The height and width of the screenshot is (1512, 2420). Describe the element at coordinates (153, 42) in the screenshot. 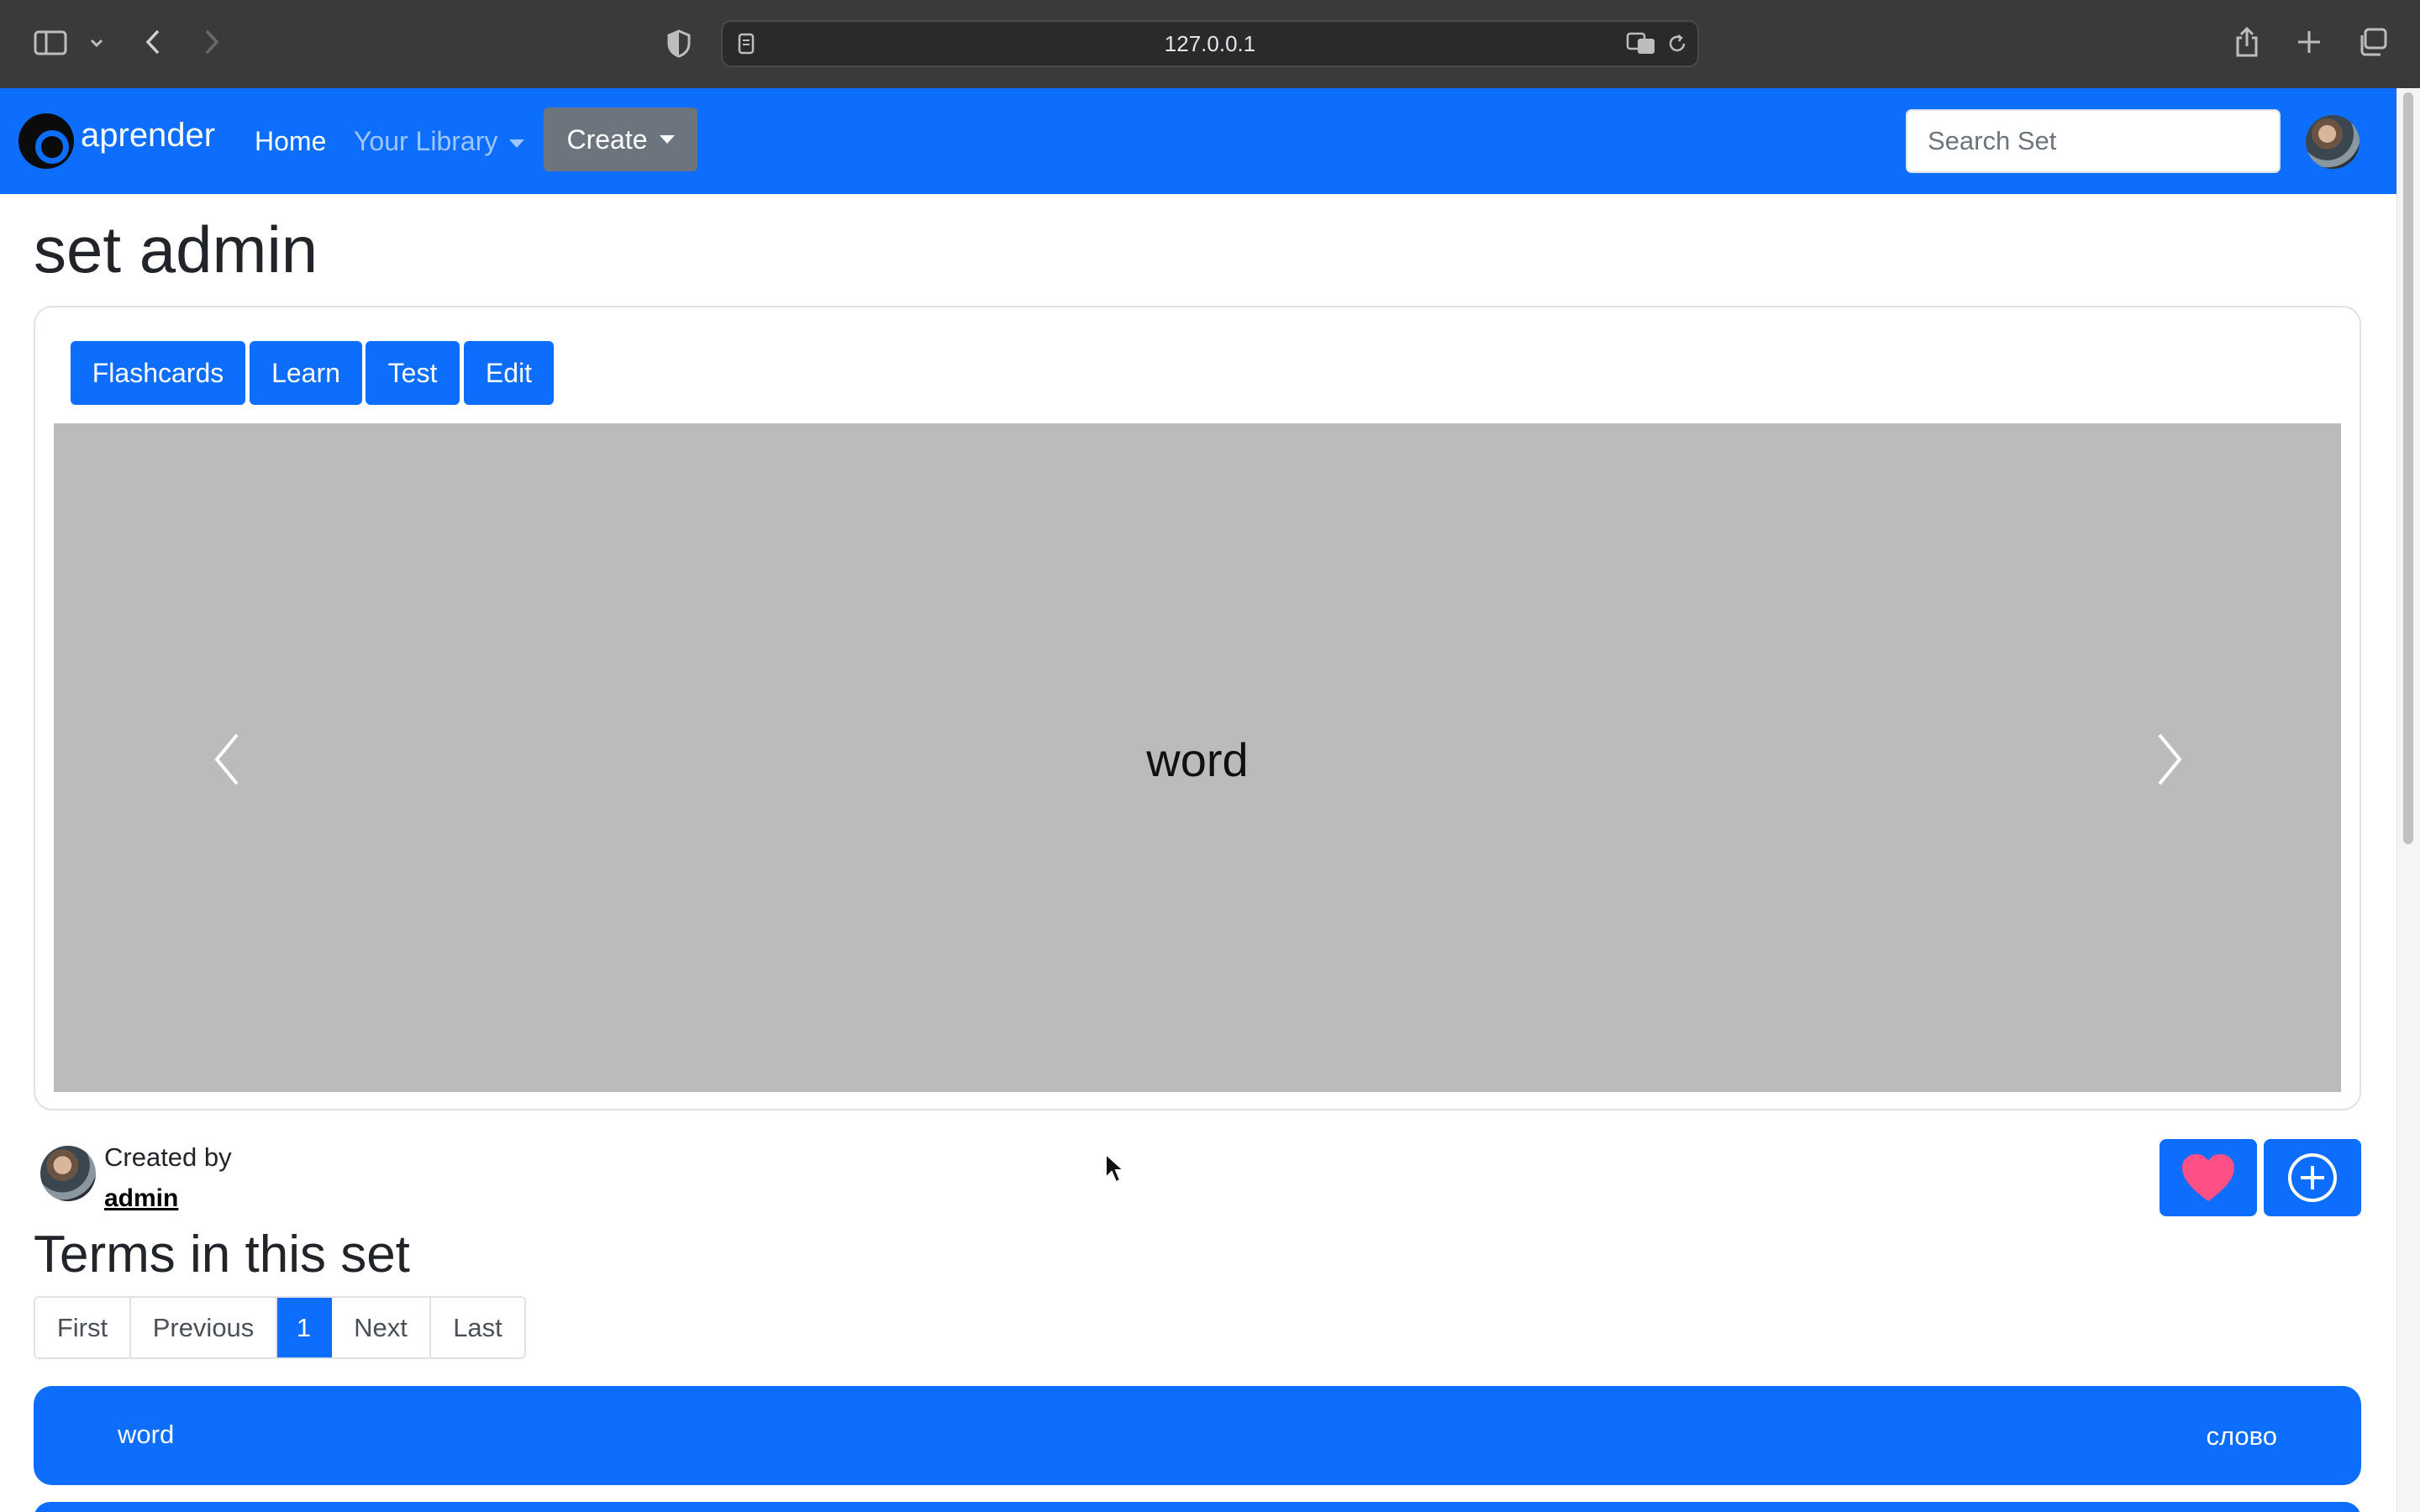

I see `back-icon` at that location.